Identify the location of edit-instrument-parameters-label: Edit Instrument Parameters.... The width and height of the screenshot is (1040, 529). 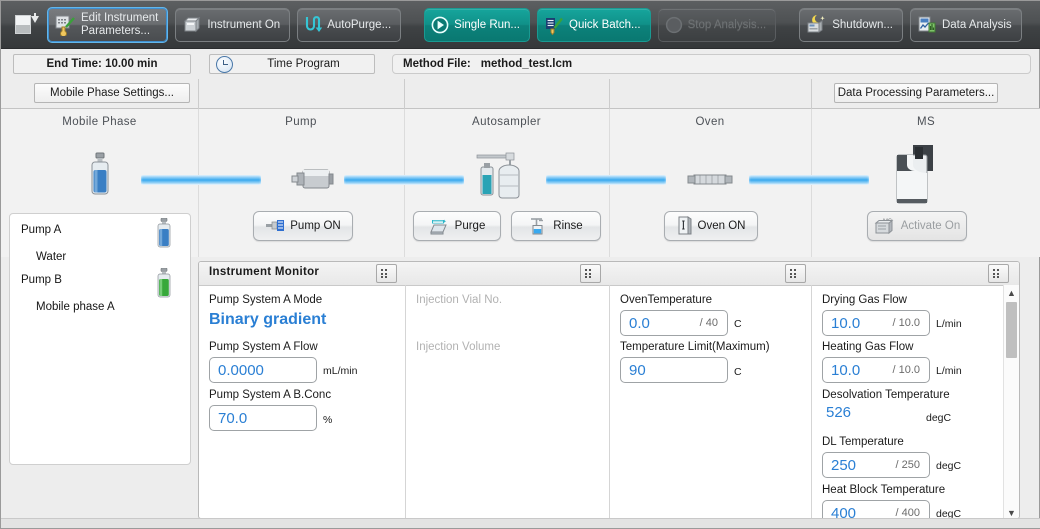
(120, 24).